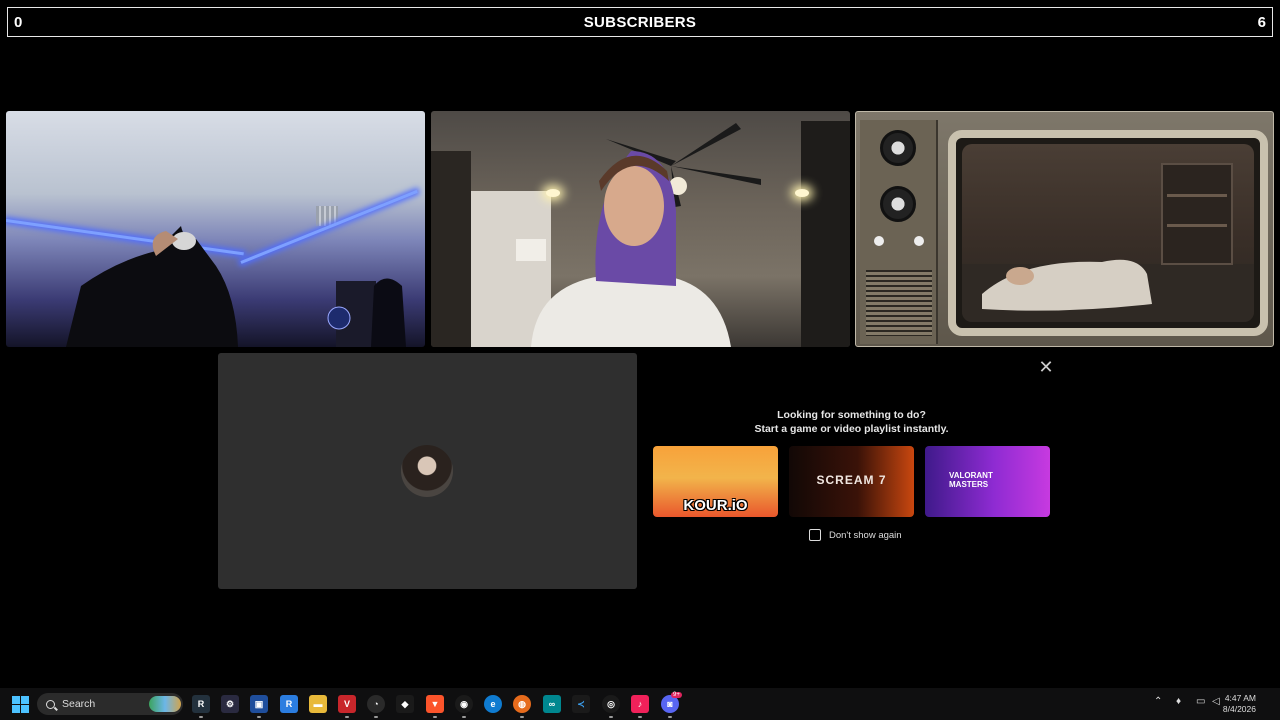 The image size is (1280, 720). What do you see at coordinates (522, 706) in the screenshot?
I see `firefox-icon: ◍` at bounding box center [522, 706].